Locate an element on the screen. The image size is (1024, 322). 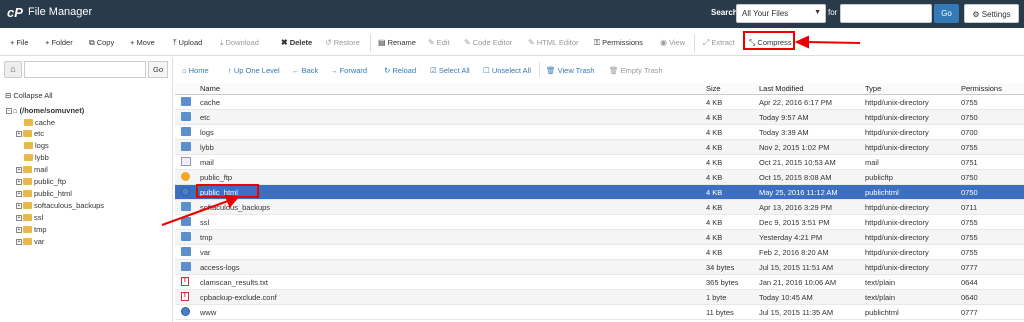
expand-toggle-icon: + is located at coordinates (19, 218).